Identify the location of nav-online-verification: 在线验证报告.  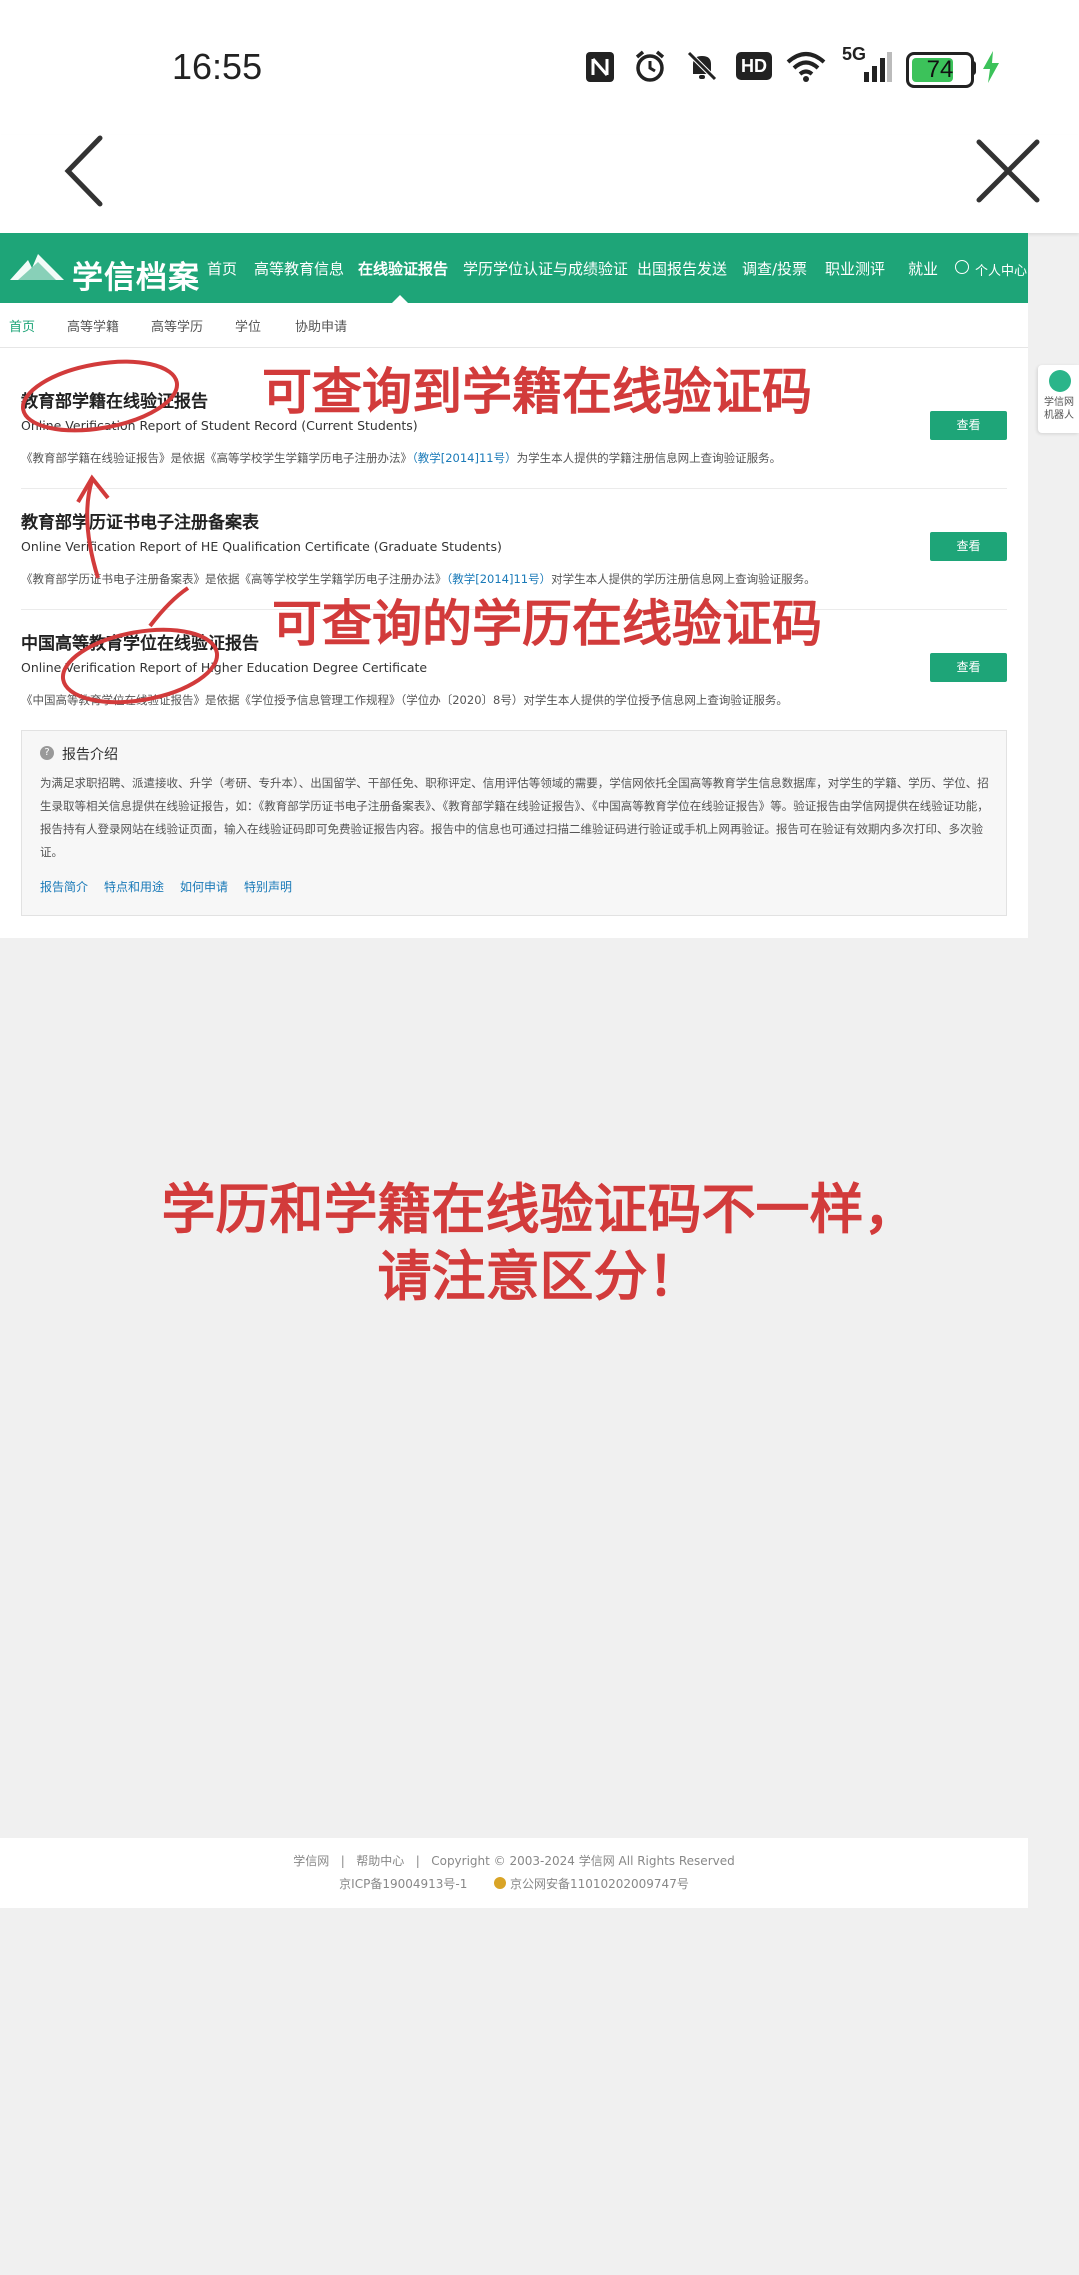
(403, 268).